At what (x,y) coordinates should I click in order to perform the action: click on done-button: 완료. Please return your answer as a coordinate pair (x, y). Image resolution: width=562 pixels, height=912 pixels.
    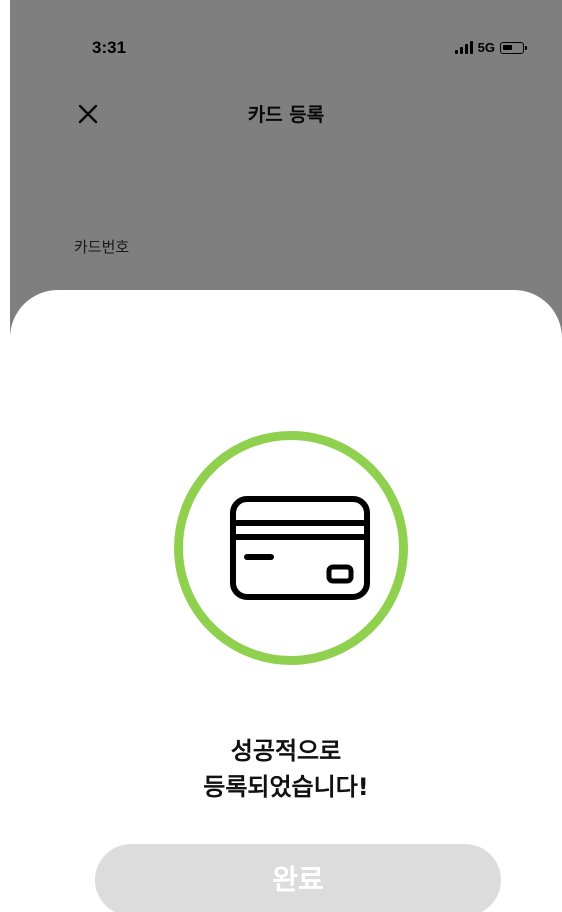
    Looking at the image, I should click on (298, 878).